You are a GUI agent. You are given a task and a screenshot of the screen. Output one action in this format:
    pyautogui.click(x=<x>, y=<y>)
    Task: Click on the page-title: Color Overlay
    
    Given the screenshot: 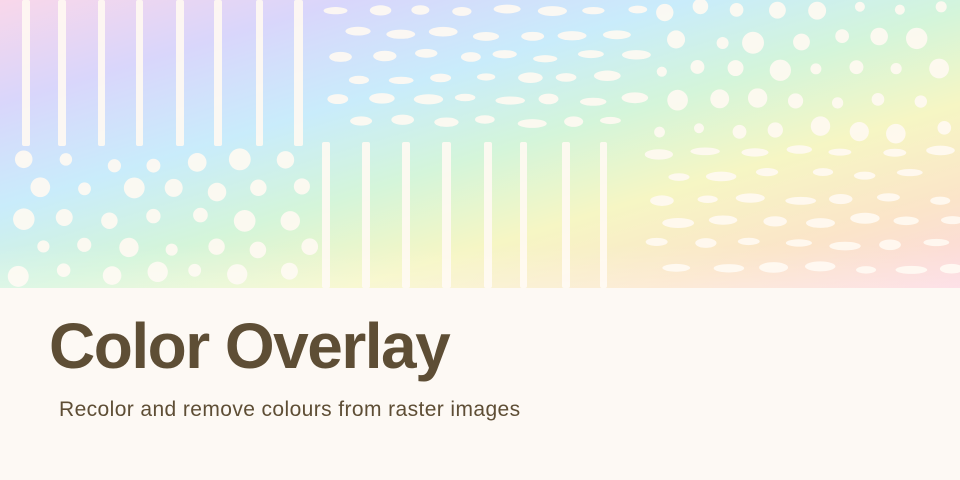 What is the action you would take?
    pyautogui.click(x=250, y=346)
    